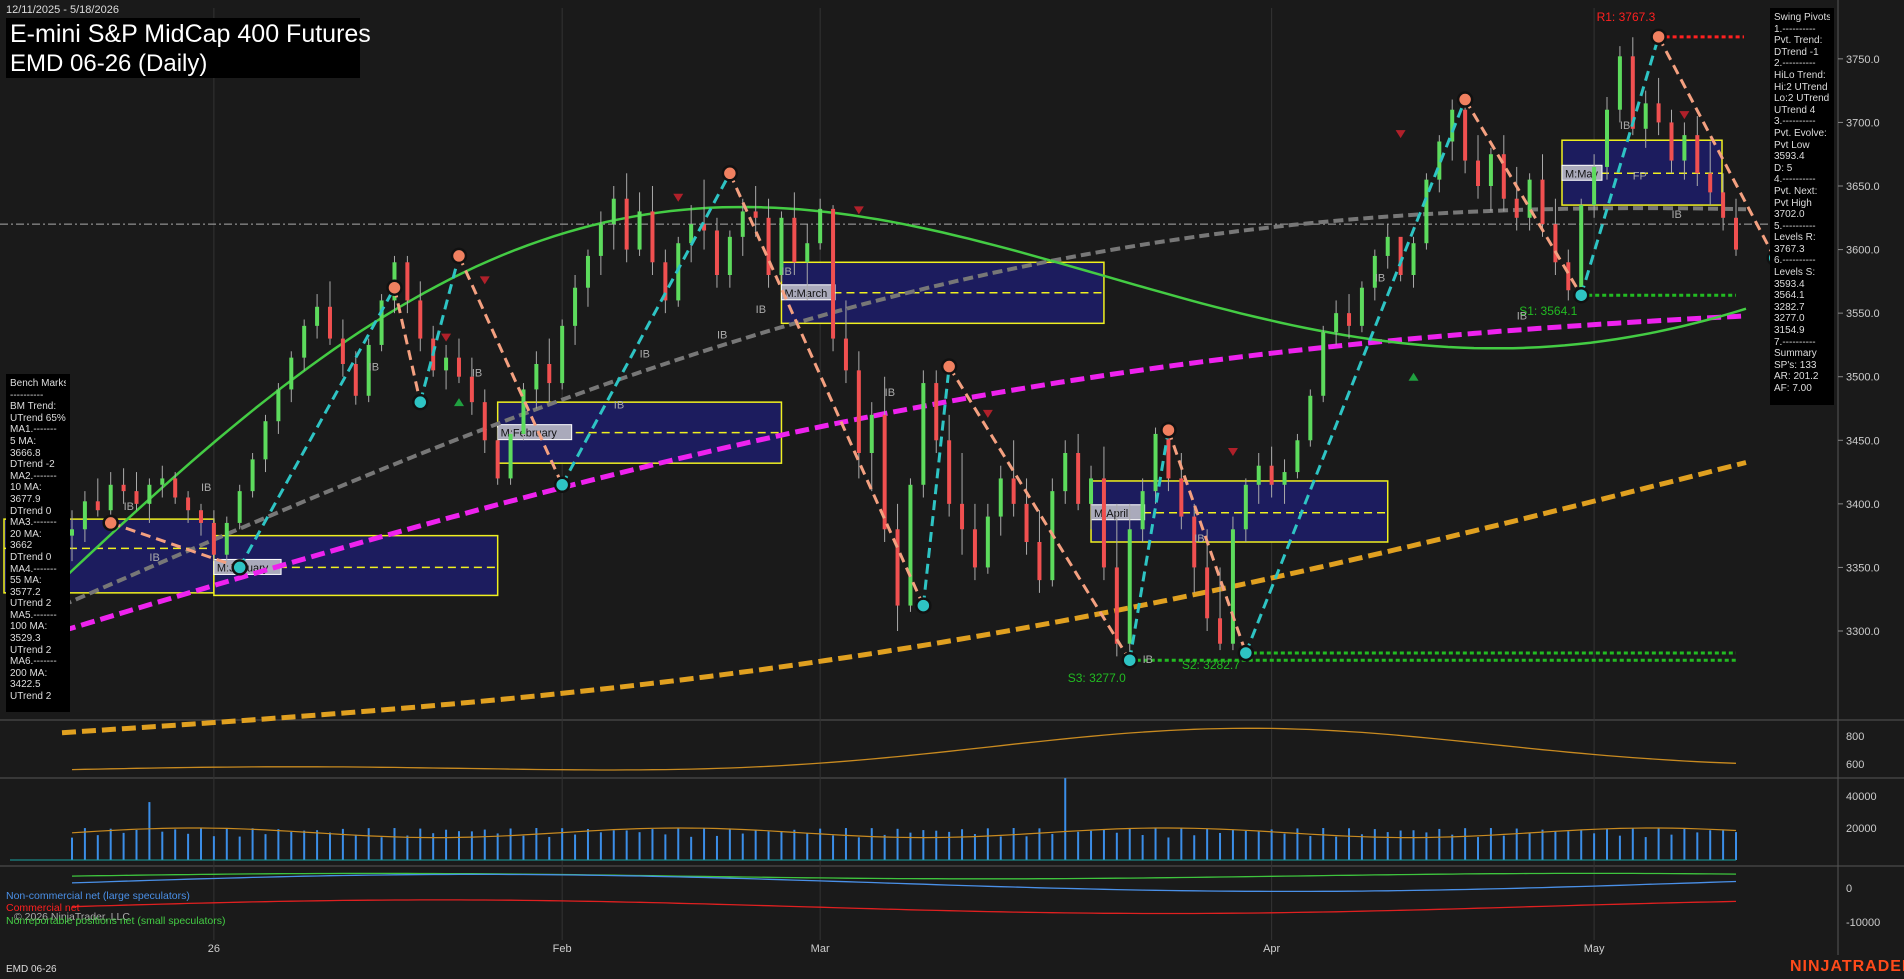 This screenshot has height=979, width=1904. I want to click on chart-title: E-mini S&P MidCap 400 Futures, so click(190, 34).